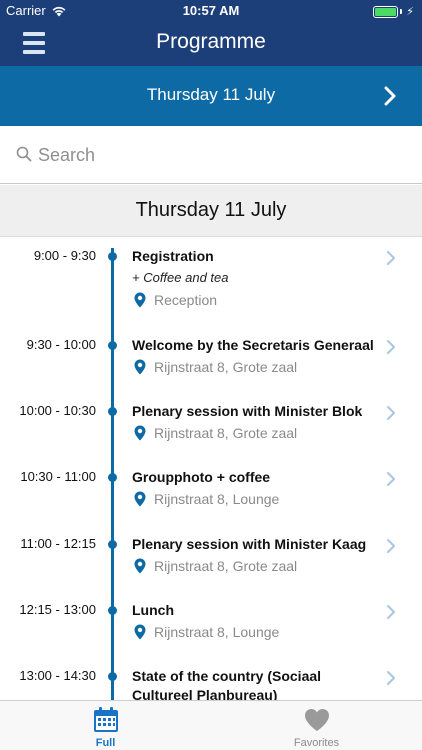 This screenshot has width=422, height=750. I want to click on nav-bar: Programme, so click(211, 44).